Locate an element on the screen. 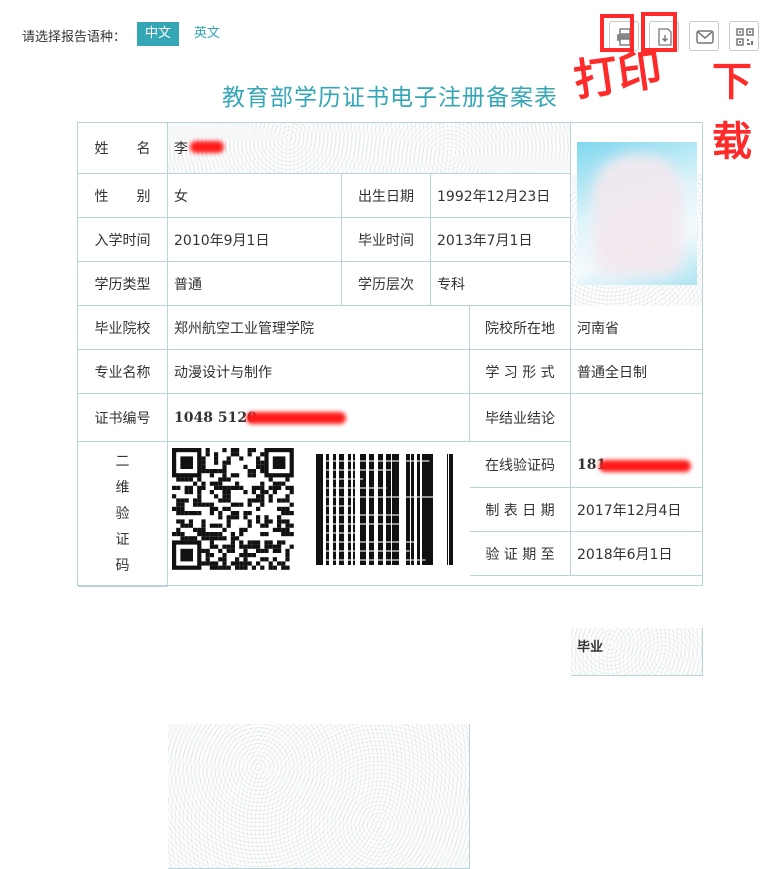  qr-code-image is located at coordinates (235, 509).